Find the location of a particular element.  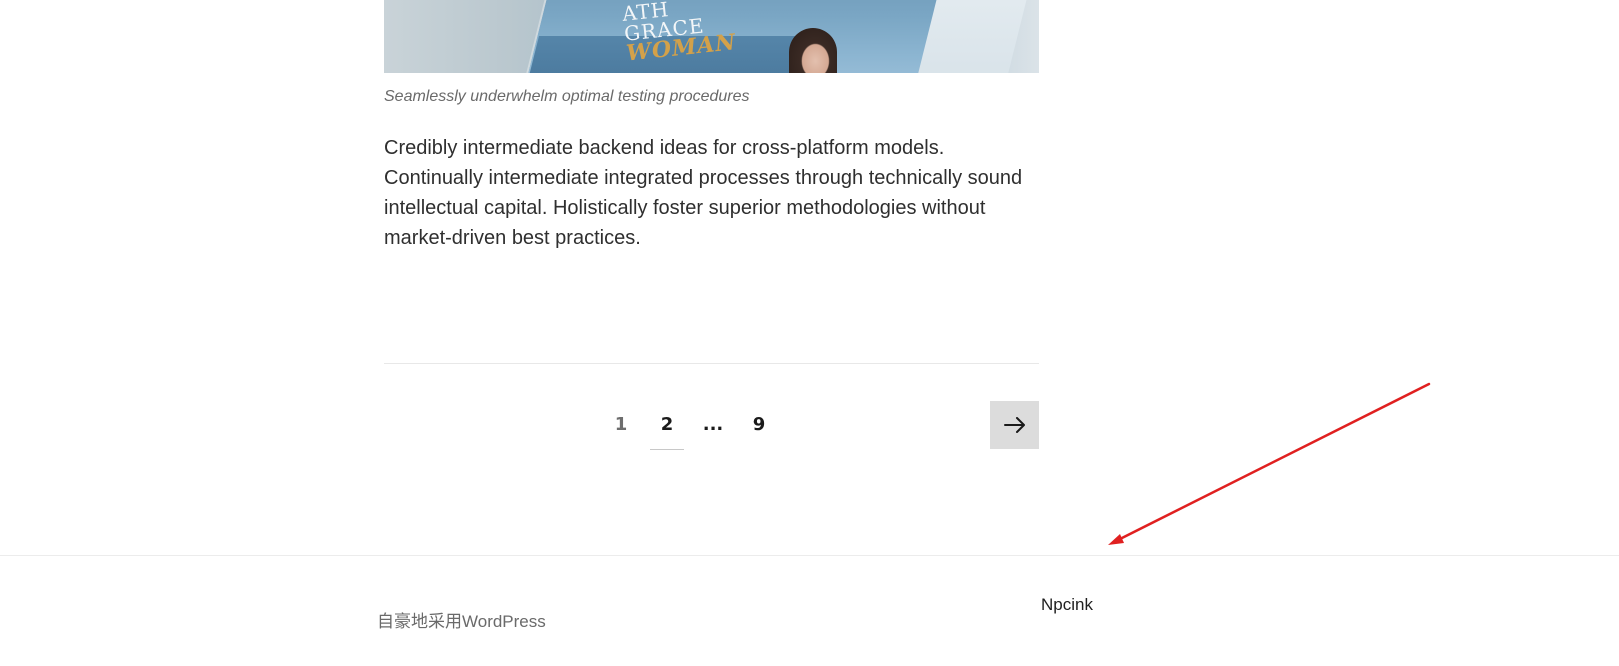

page-link-9: 9 is located at coordinates (759, 425).